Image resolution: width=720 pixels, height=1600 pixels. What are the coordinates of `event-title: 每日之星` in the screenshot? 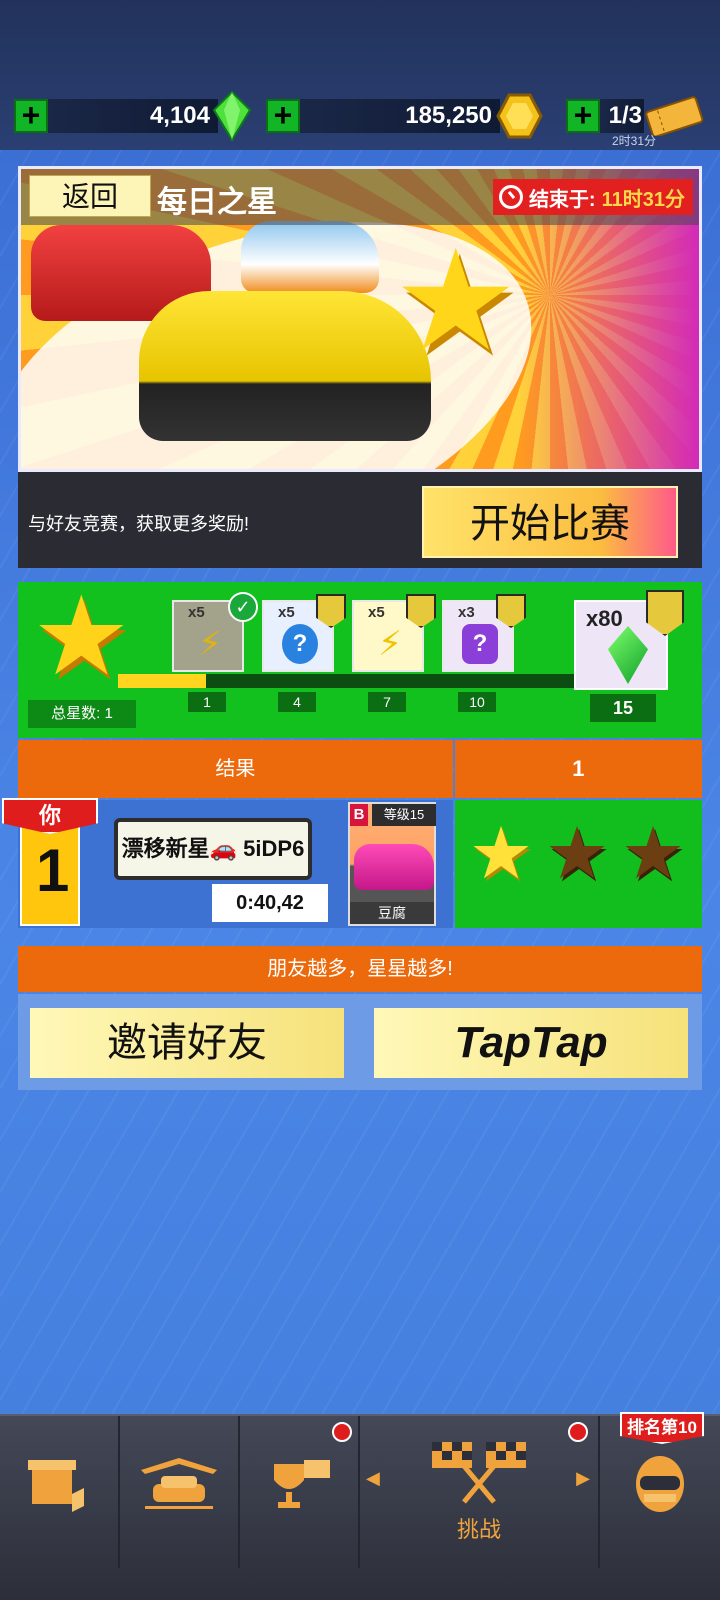 It's located at (217, 202).